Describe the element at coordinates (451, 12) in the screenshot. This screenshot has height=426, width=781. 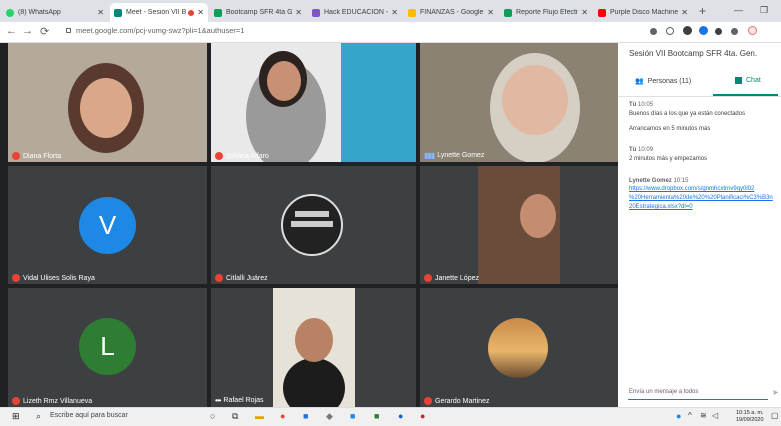
I see `tab-finanzas: FINANZAS - Google Driv ✕` at that location.